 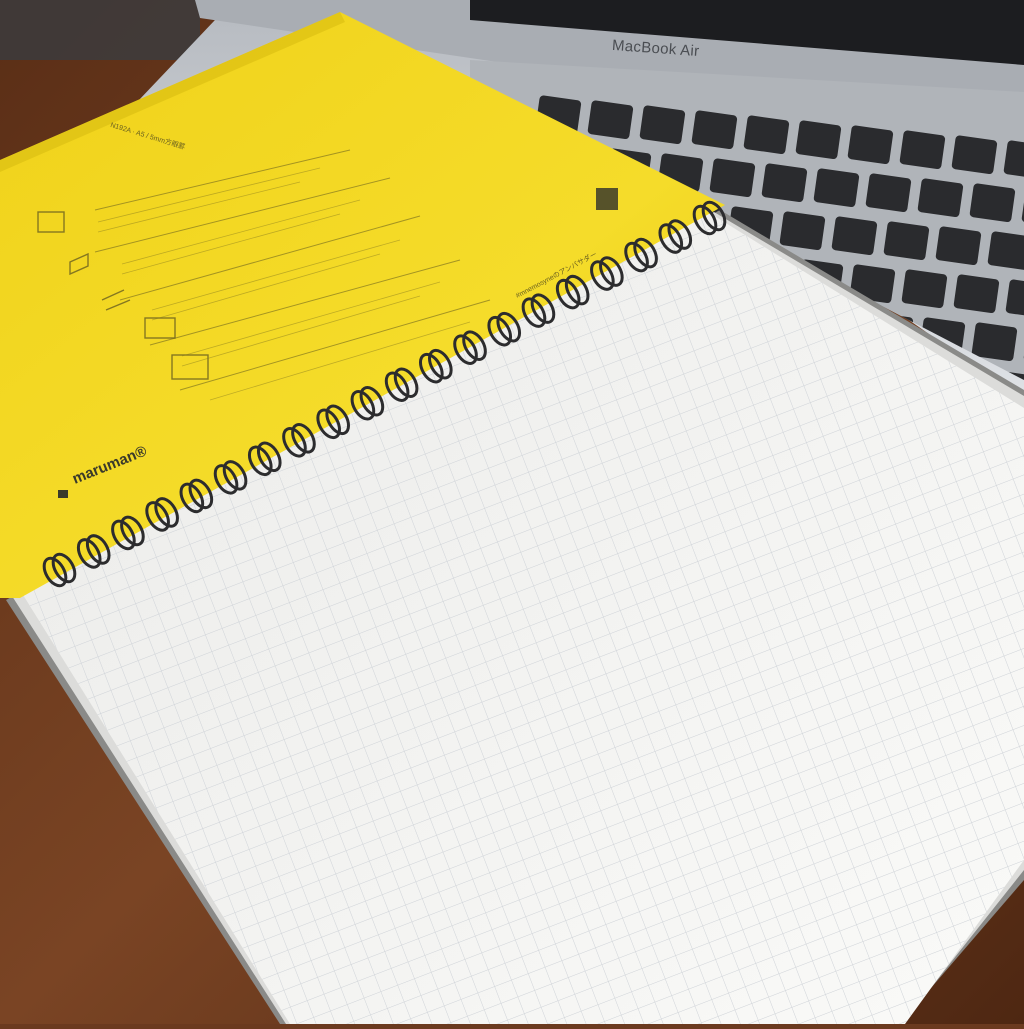 What do you see at coordinates (100, 30) in the screenshot?
I see `background-object` at bounding box center [100, 30].